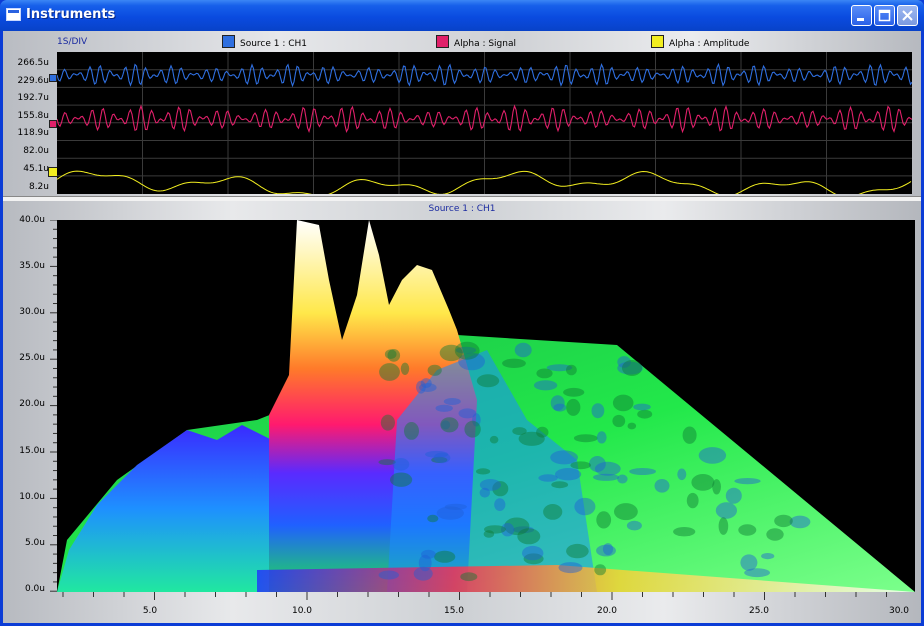  Describe the element at coordinates (274, 44) in the screenshot. I see `legend-label: Source 1 : CH1` at that location.